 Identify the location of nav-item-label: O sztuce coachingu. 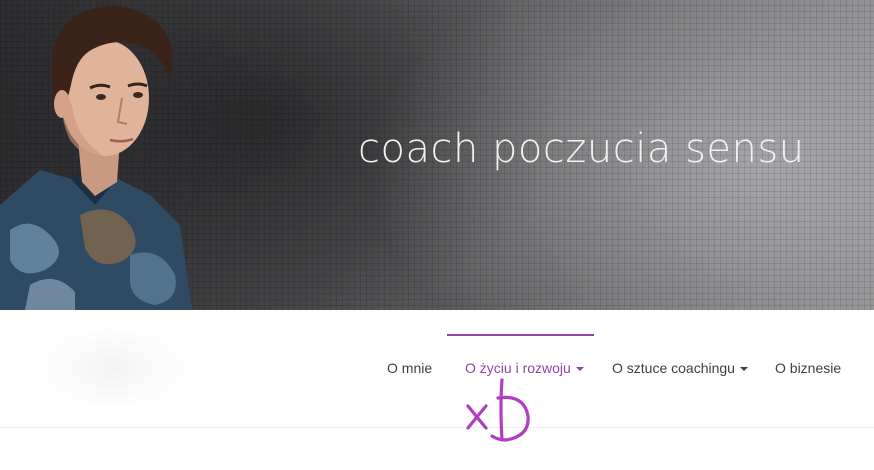
(673, 368).